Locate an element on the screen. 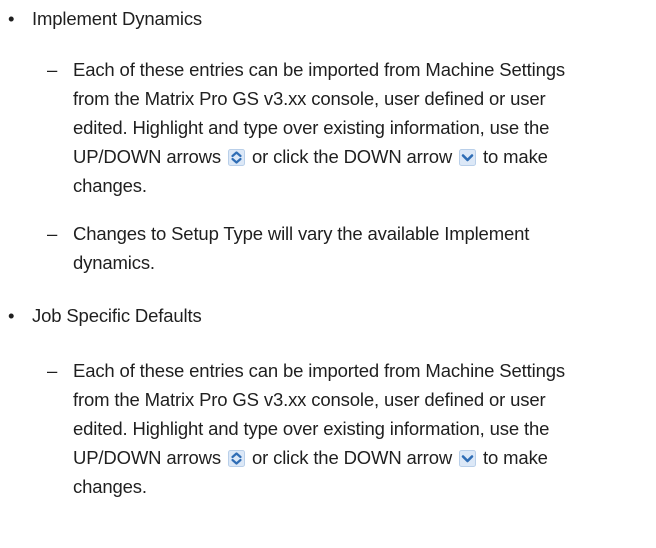 The image size is (656, 548). text-line: dynamics. is located at coordinates (114, 262).